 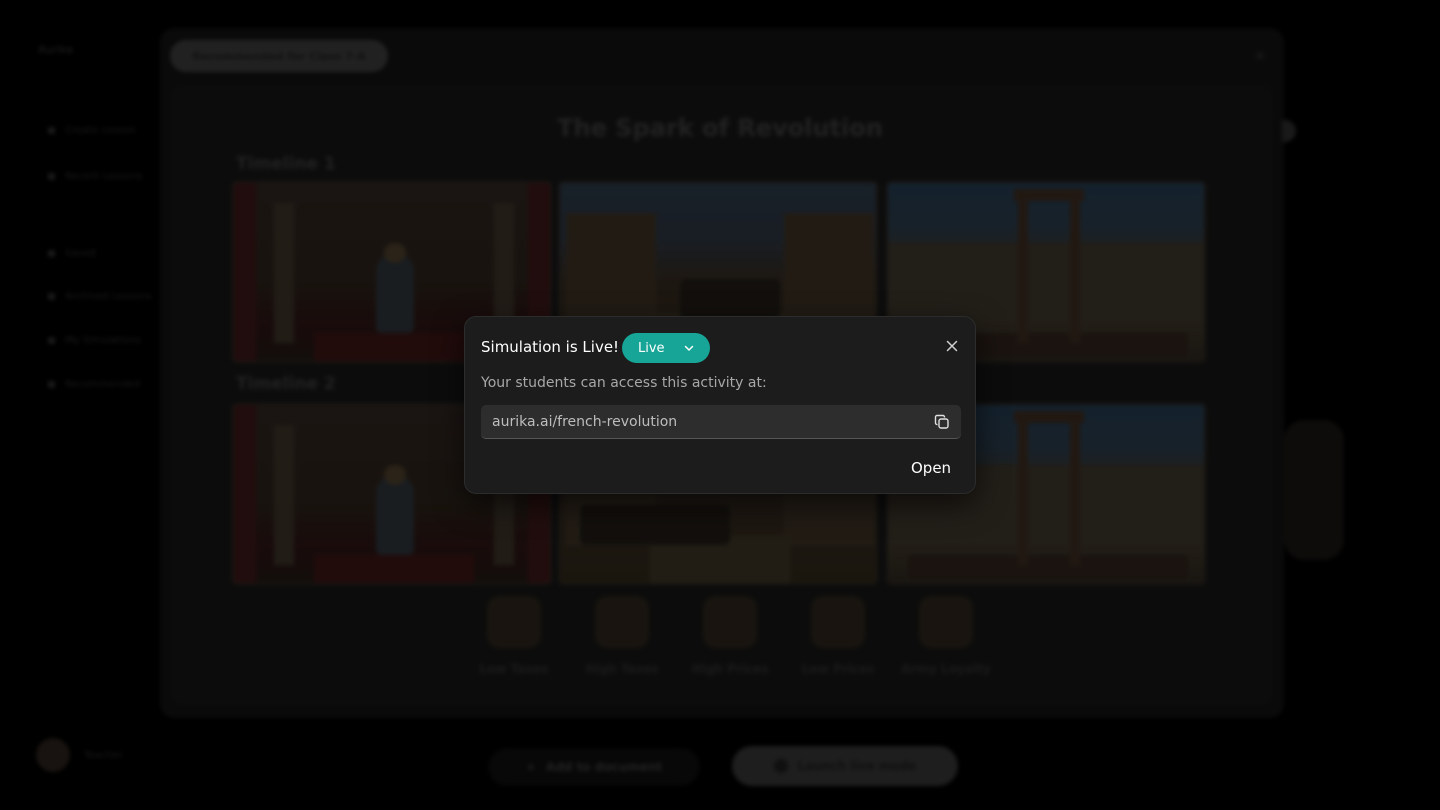 I want to click on live-status-dropdown: Live, so click(x=666, y=348).